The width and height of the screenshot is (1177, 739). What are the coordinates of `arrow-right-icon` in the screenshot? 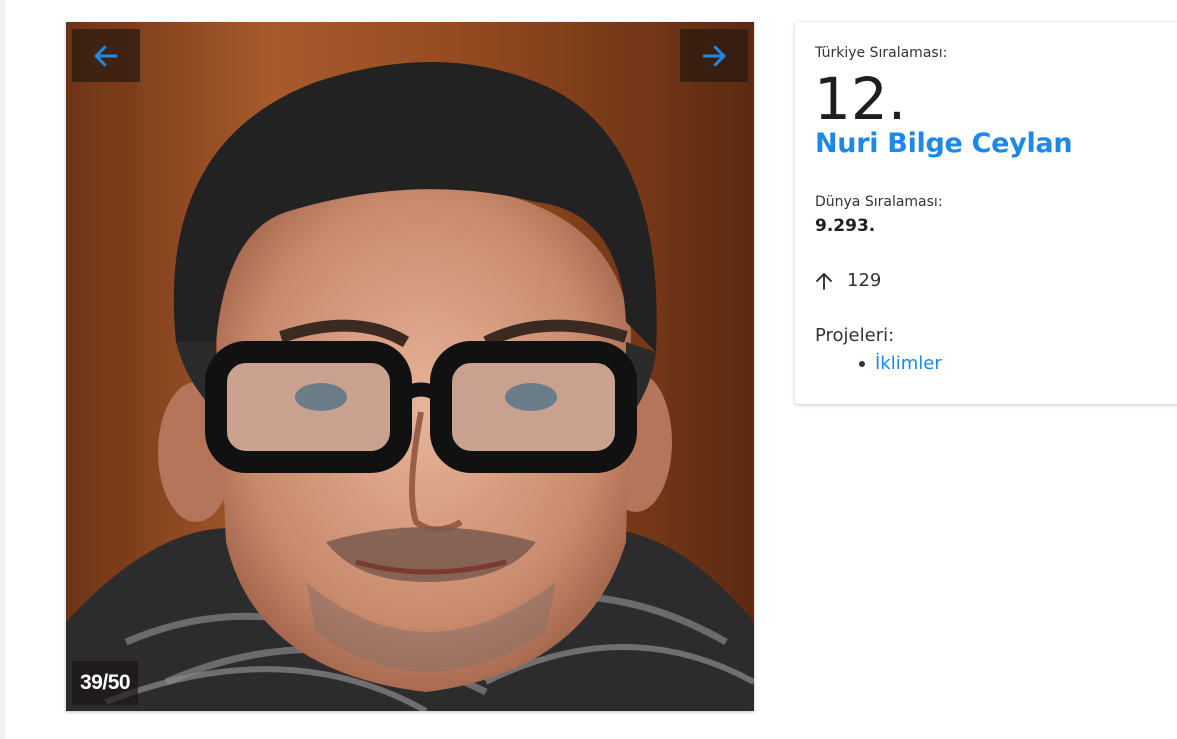 It's located at (714, 55).